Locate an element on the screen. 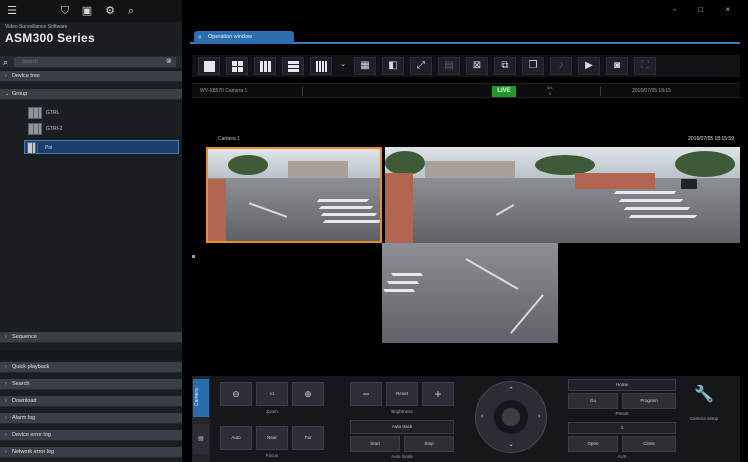 This screenshot has width=748, height=462. tree-item-pol: Pol is located at coordinates (101, 147).